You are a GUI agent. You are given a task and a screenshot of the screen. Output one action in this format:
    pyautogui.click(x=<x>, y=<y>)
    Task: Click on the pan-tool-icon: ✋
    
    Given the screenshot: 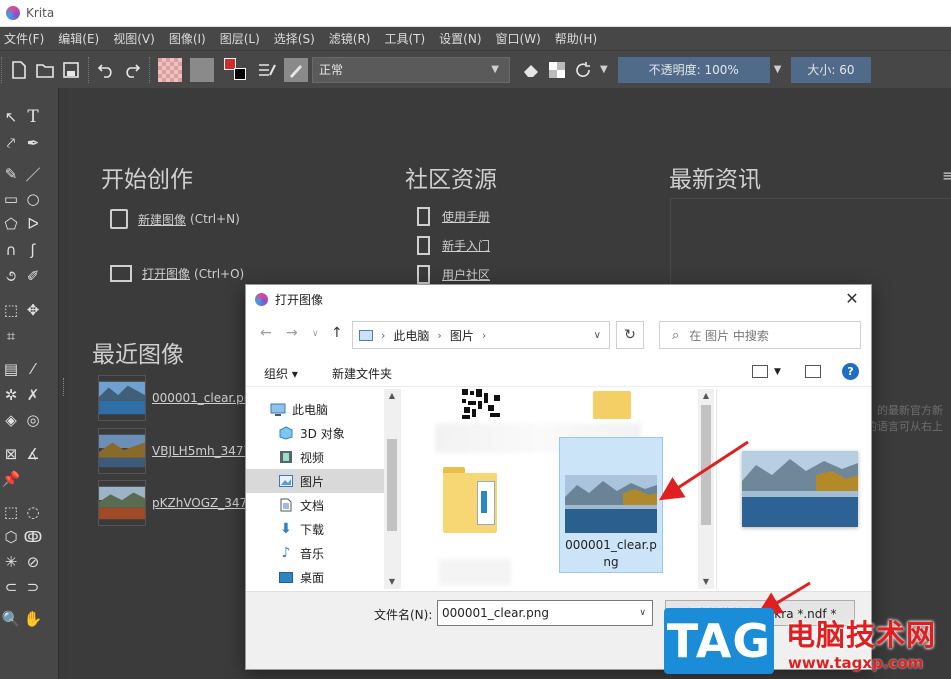 What is the action you would take?
    pyautogui.click(x=33, y=619)
    